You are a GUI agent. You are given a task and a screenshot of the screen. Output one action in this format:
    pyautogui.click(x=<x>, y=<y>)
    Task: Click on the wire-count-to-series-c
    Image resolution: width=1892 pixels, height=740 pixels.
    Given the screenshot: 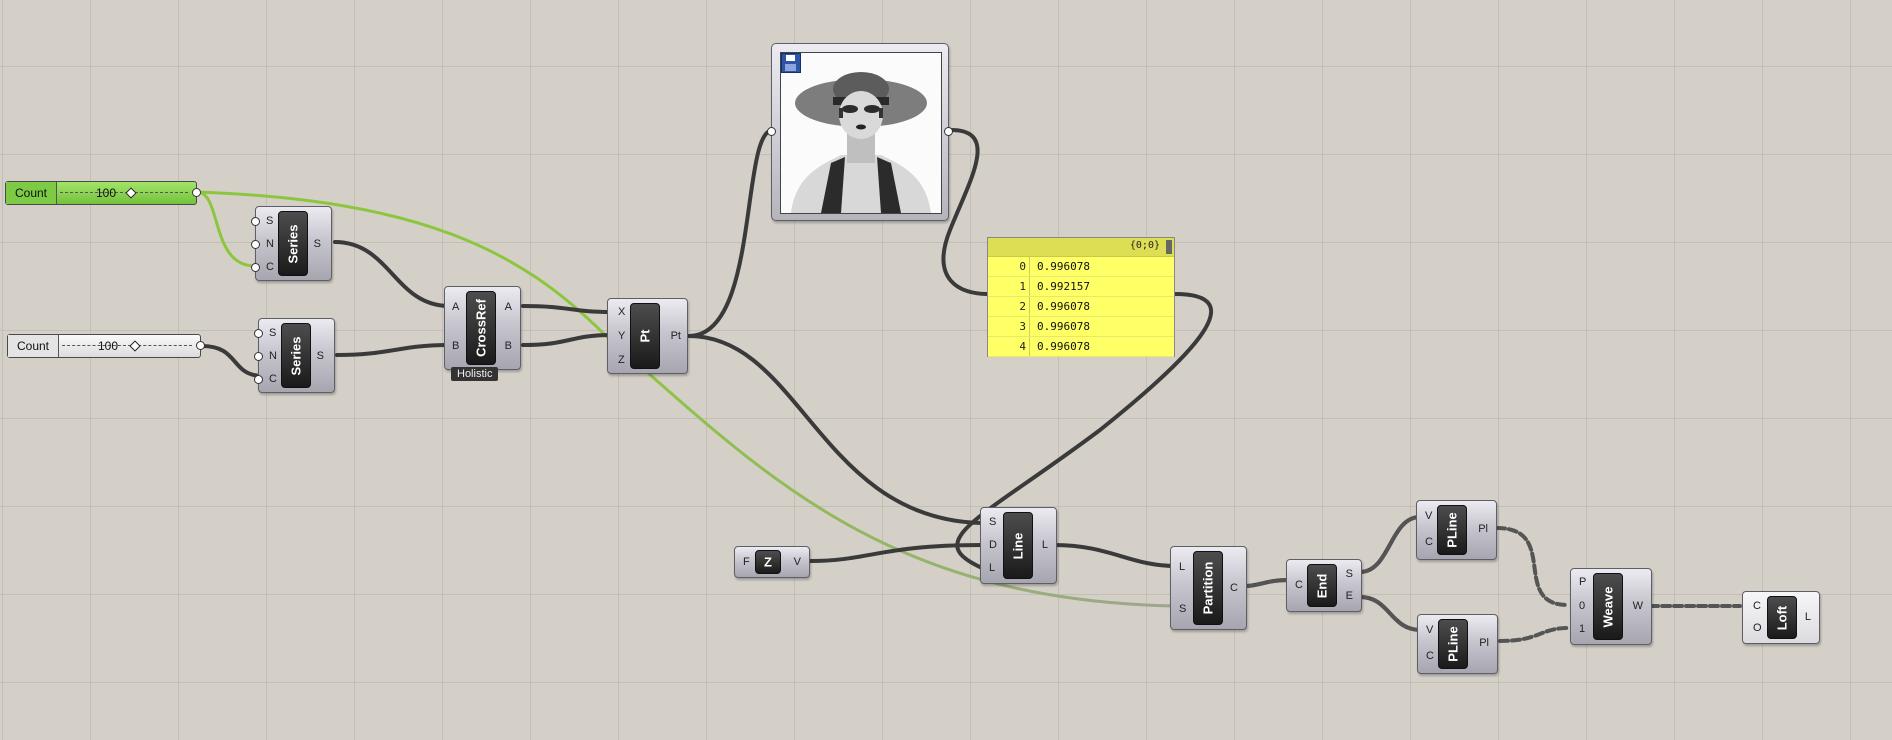 What is the action you would take?
    pyautogui.click(x=226, y=229)
    